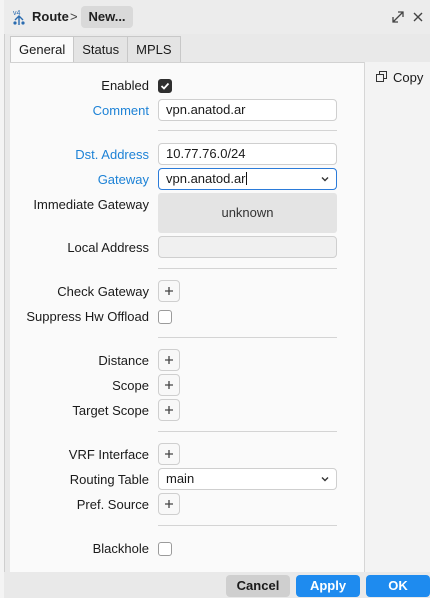  I want to click on local-address-label: Local Address, so click(108, 247).